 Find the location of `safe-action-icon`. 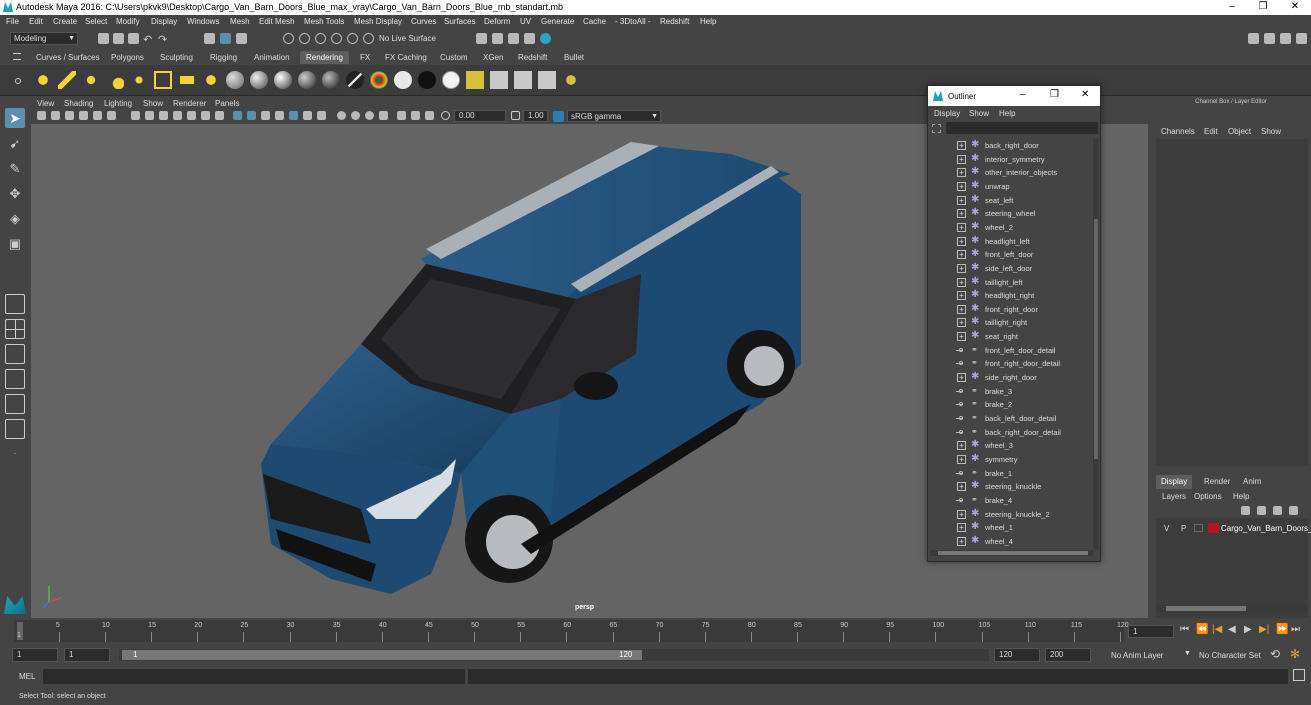

safe-action-icon is located at coordinates (205, 115).